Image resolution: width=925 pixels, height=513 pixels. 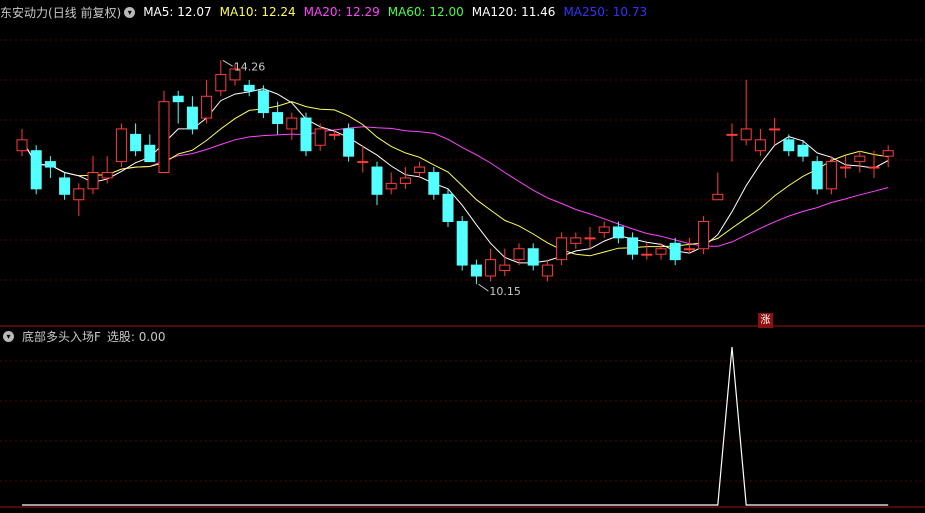 I want to click on indicator-output: 选股: 0.00, so click(x=136, y=336).